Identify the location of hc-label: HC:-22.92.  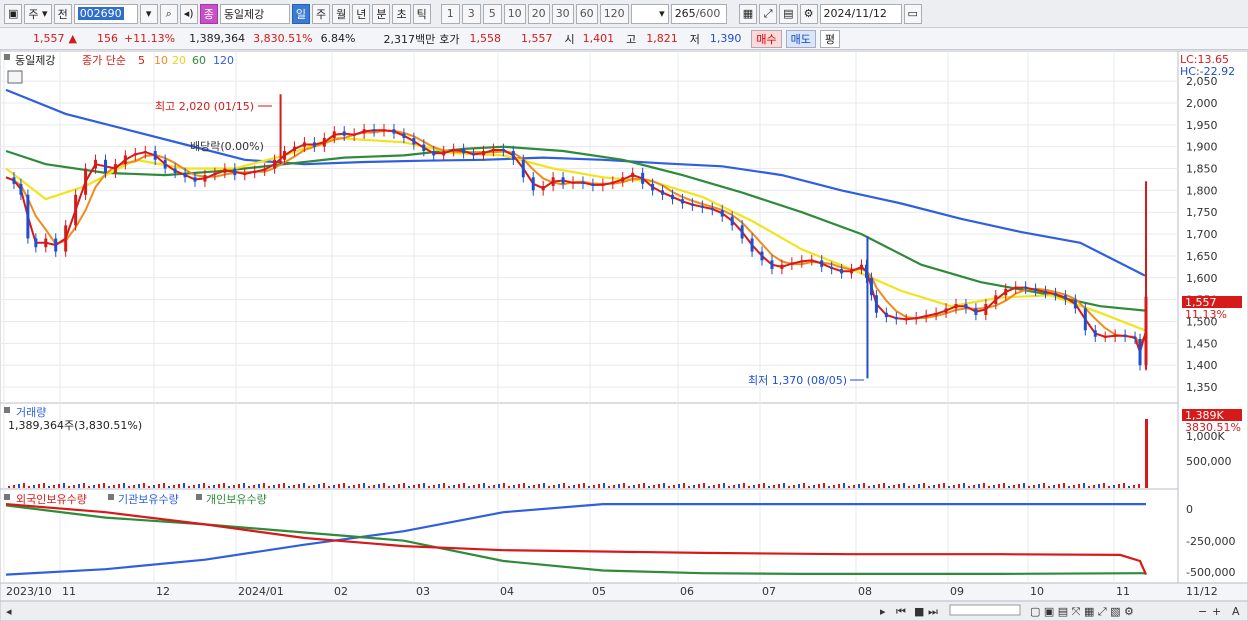
(1207, 71).